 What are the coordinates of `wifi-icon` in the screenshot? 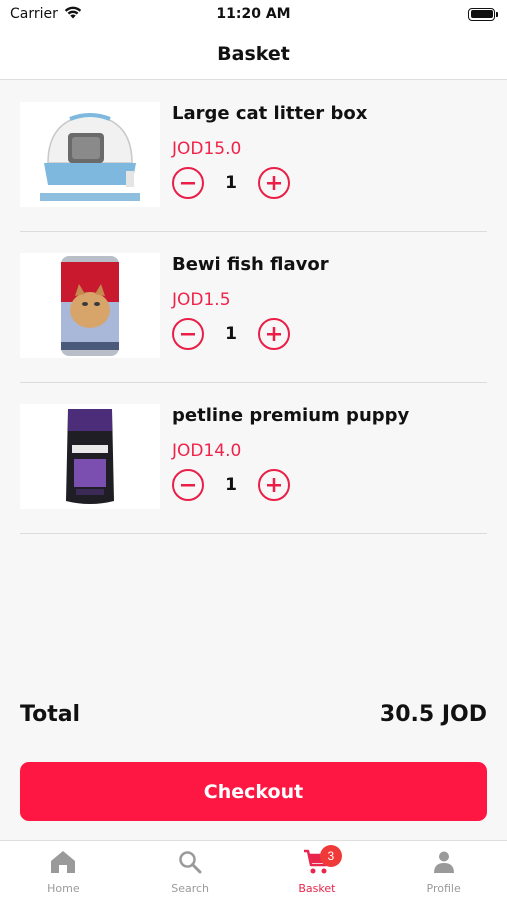 It's located at (73, 14).